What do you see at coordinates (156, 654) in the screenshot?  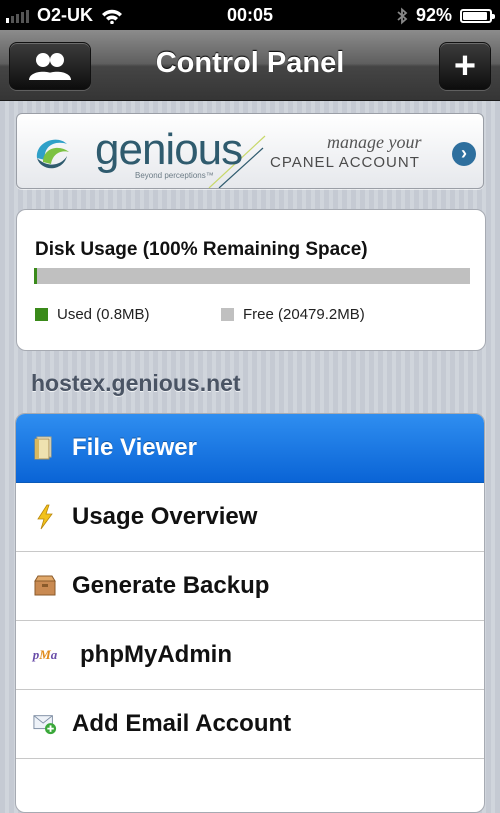 I see `menu-item-label: phpMyAdmin` at bounding box center [156, 654].